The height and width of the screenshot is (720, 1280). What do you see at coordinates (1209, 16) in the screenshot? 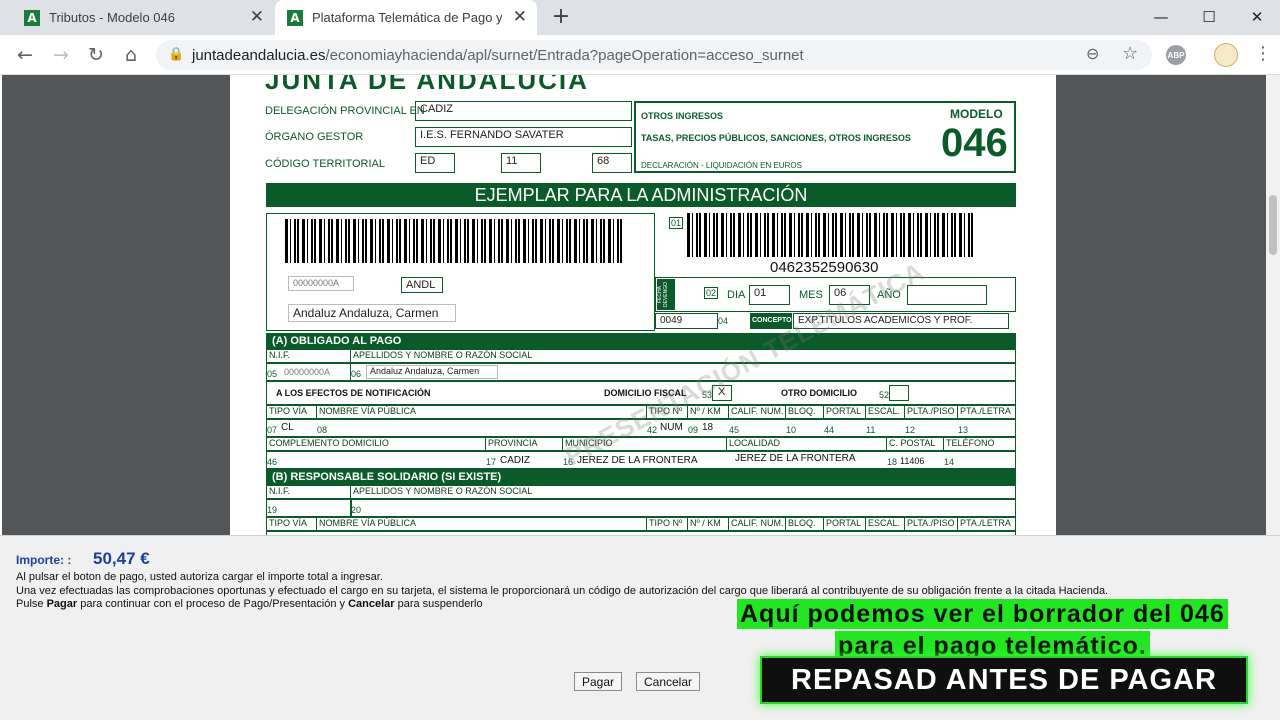
I see `maximize-button: ☐` at bounding box center [1209, 16].